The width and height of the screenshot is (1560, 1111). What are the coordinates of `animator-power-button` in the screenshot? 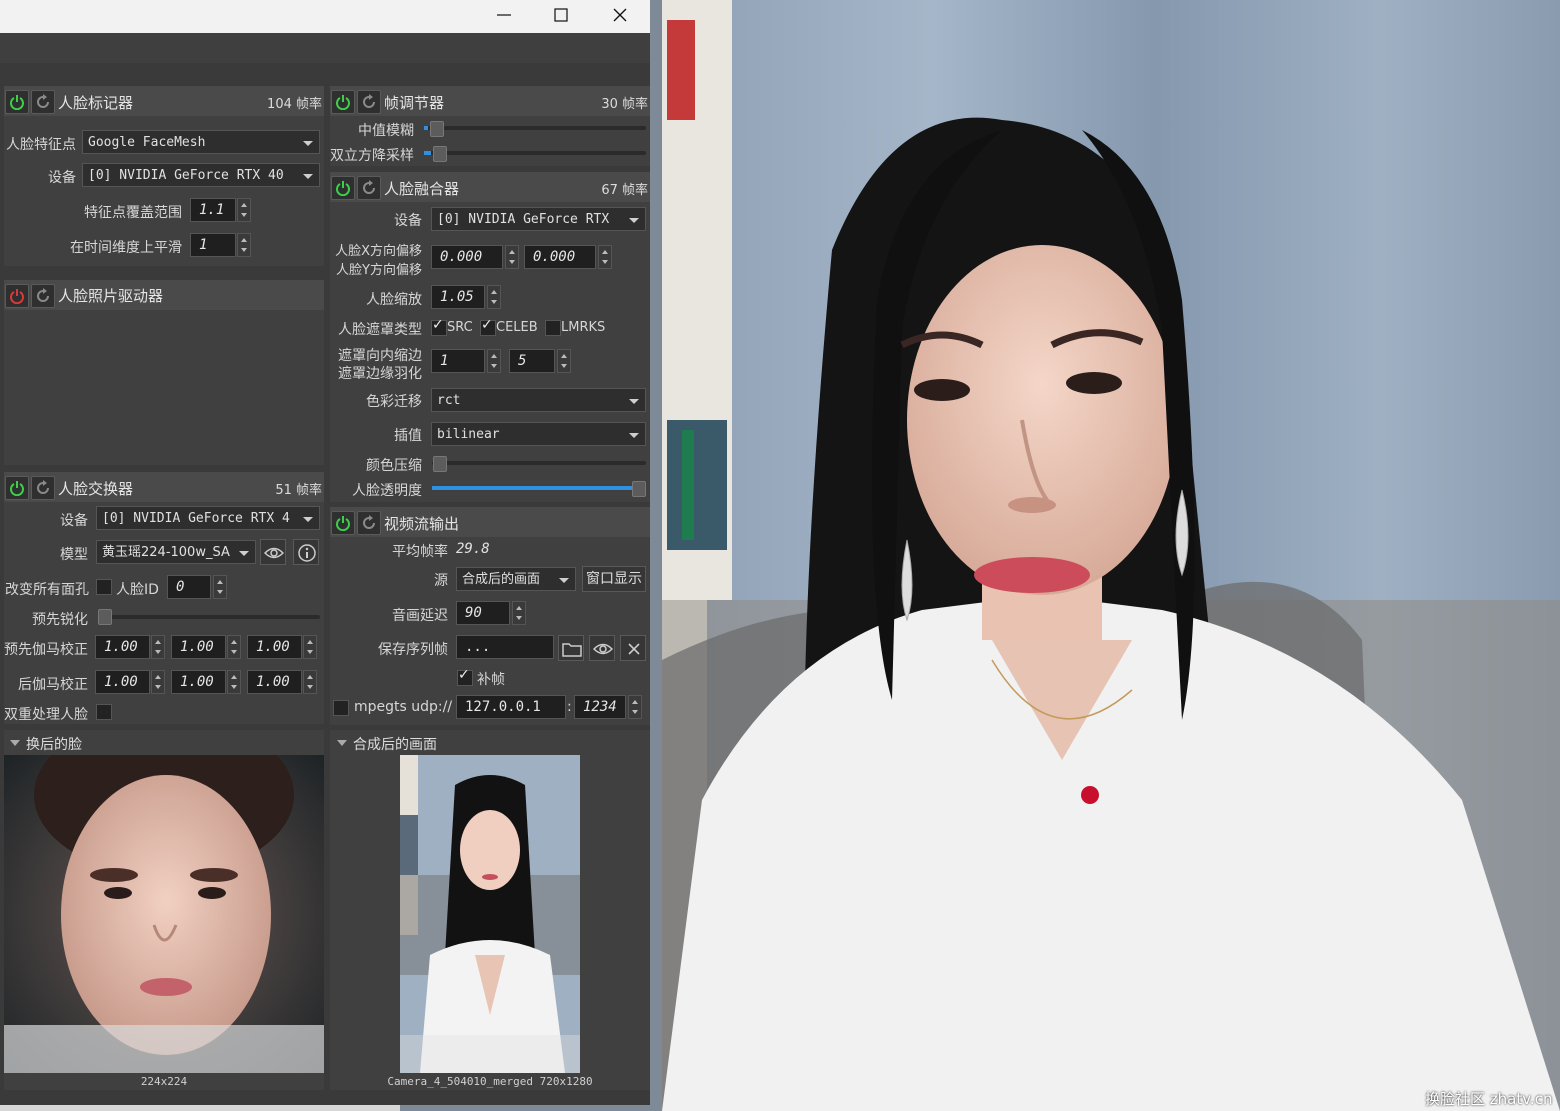 It's located at (17, 296).